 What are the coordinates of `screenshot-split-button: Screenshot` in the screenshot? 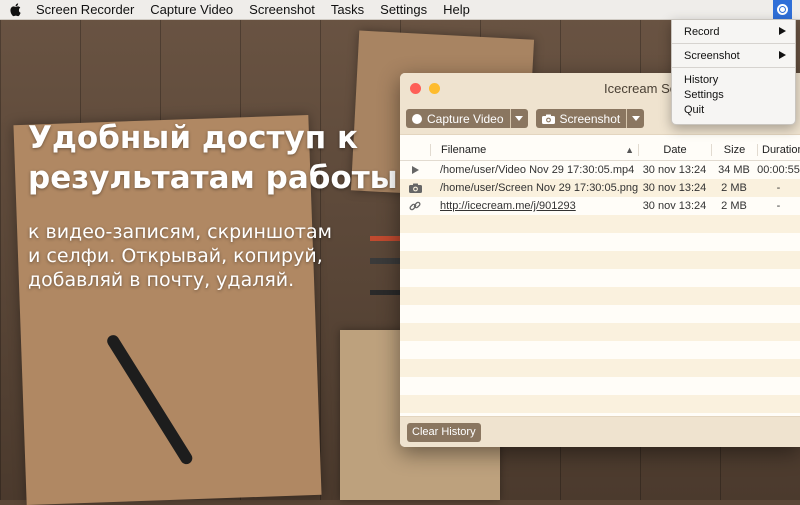 It's located at (590, 118).